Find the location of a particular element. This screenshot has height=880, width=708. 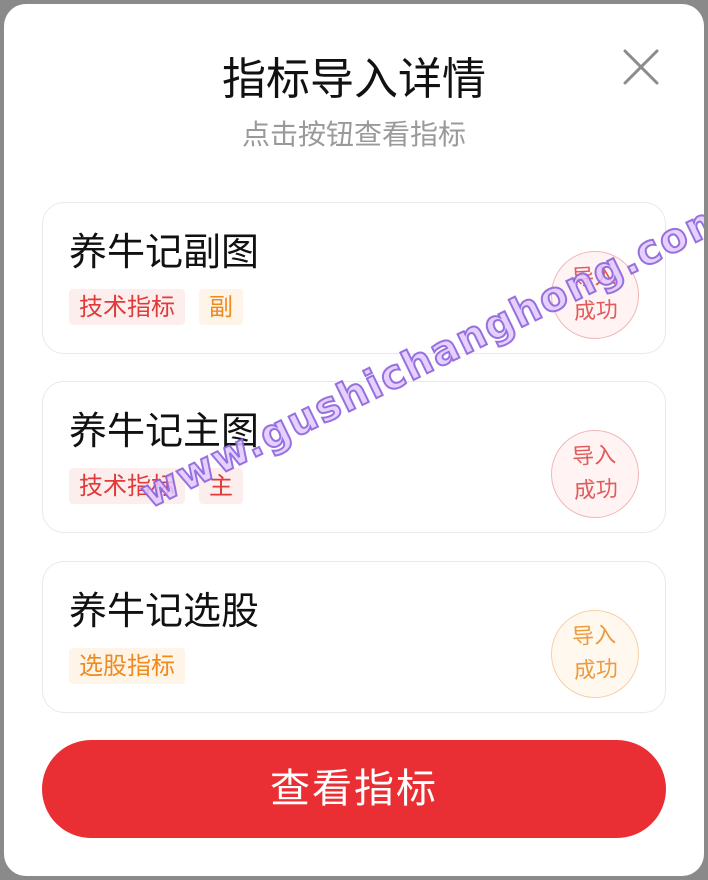

indicator-tags: 技术指标 主 is located at coordinates (156, 486).